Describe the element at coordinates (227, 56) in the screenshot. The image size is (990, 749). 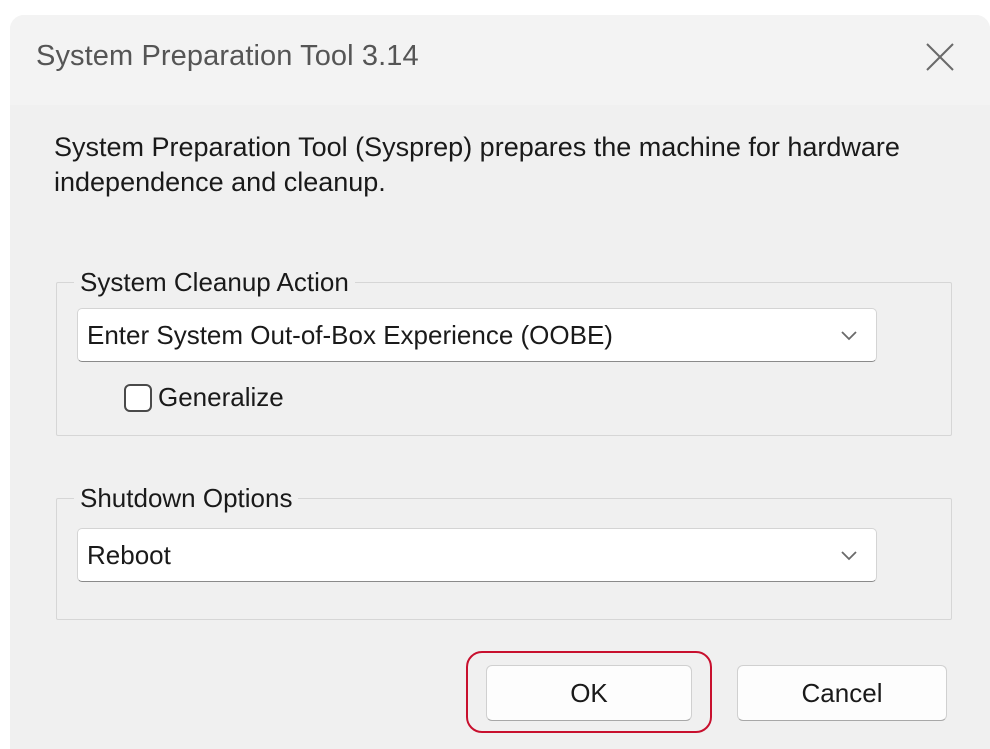
I see `window-title: System Preparation Tool 3.14` at that location.